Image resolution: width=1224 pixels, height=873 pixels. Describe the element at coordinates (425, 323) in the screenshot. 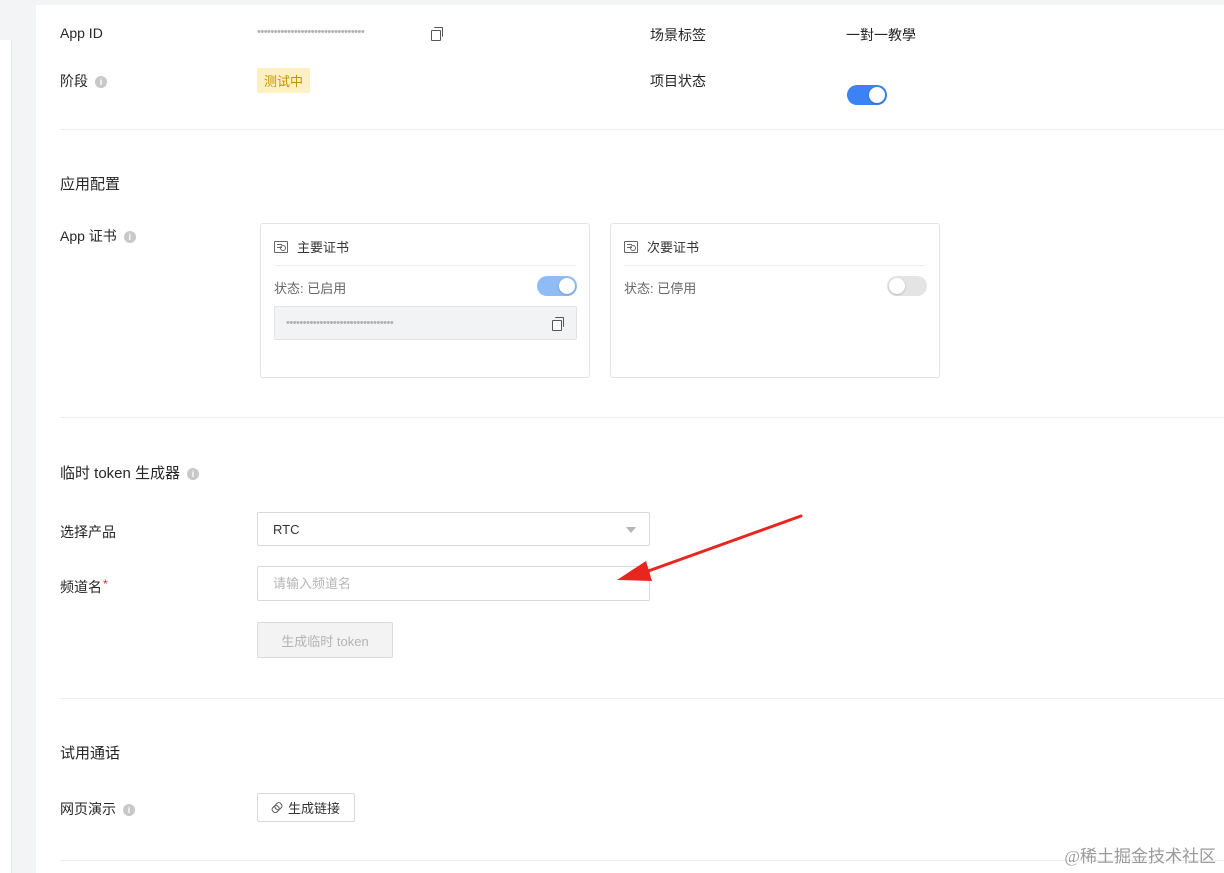

I see `primary-cert-secret-field: ••••••••••••••••••••••••••••••••` at that location.